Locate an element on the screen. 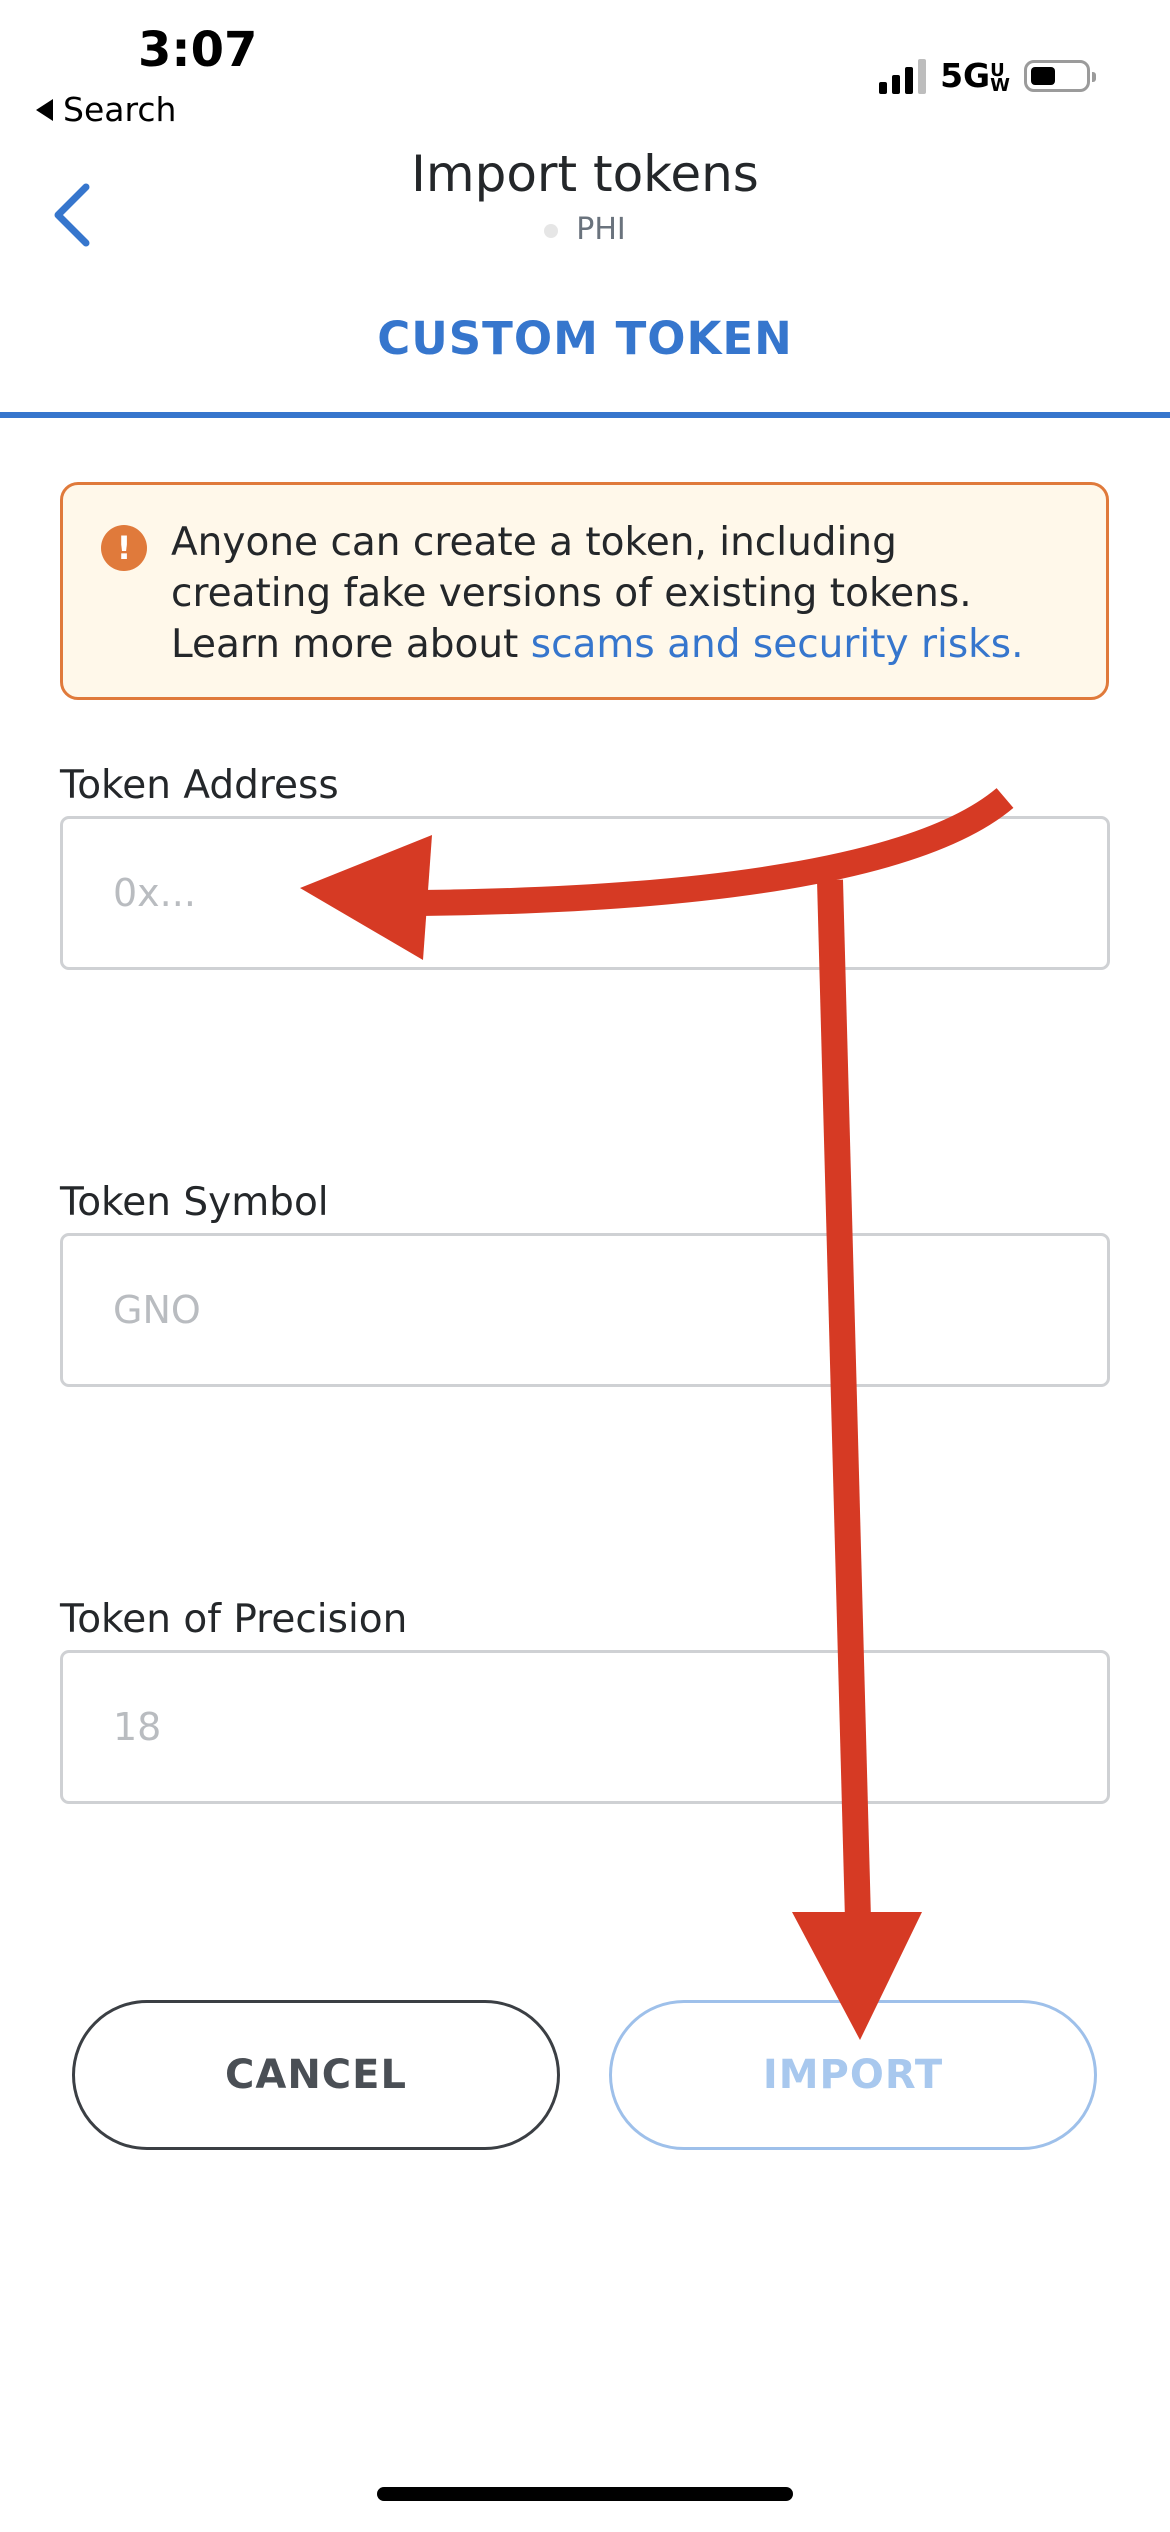 This screenshot has height=2532, width=1170. status-time: 3:07 is located at coordinates (198, 50).